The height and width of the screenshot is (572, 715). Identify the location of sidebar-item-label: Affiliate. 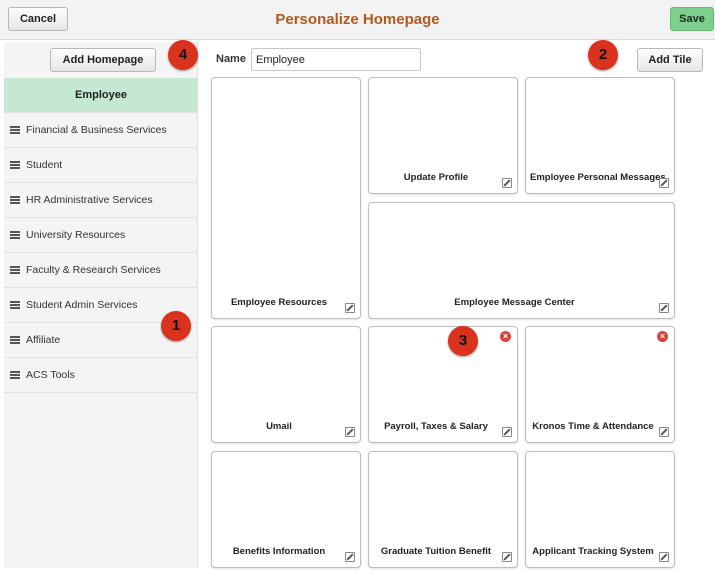
(43, 340).